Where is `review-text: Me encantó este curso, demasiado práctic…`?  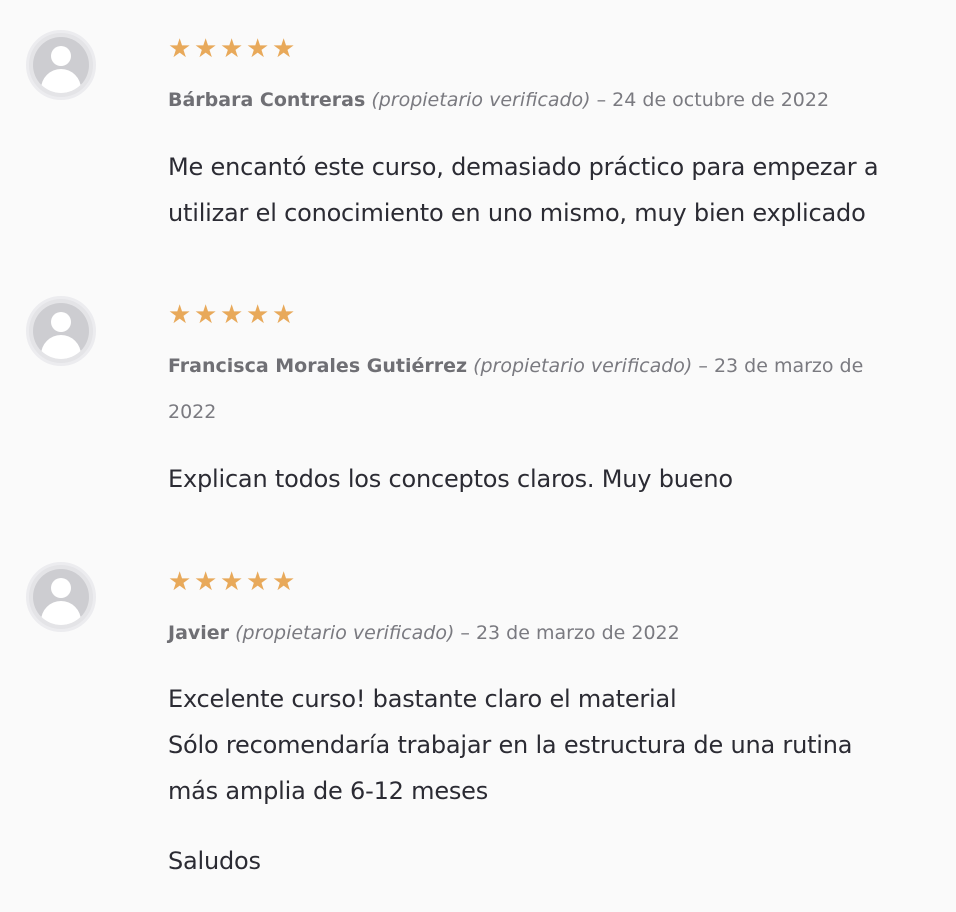
review-text: Me encantó este curso, demasiado práctic… is located at coordinates (548, 190).